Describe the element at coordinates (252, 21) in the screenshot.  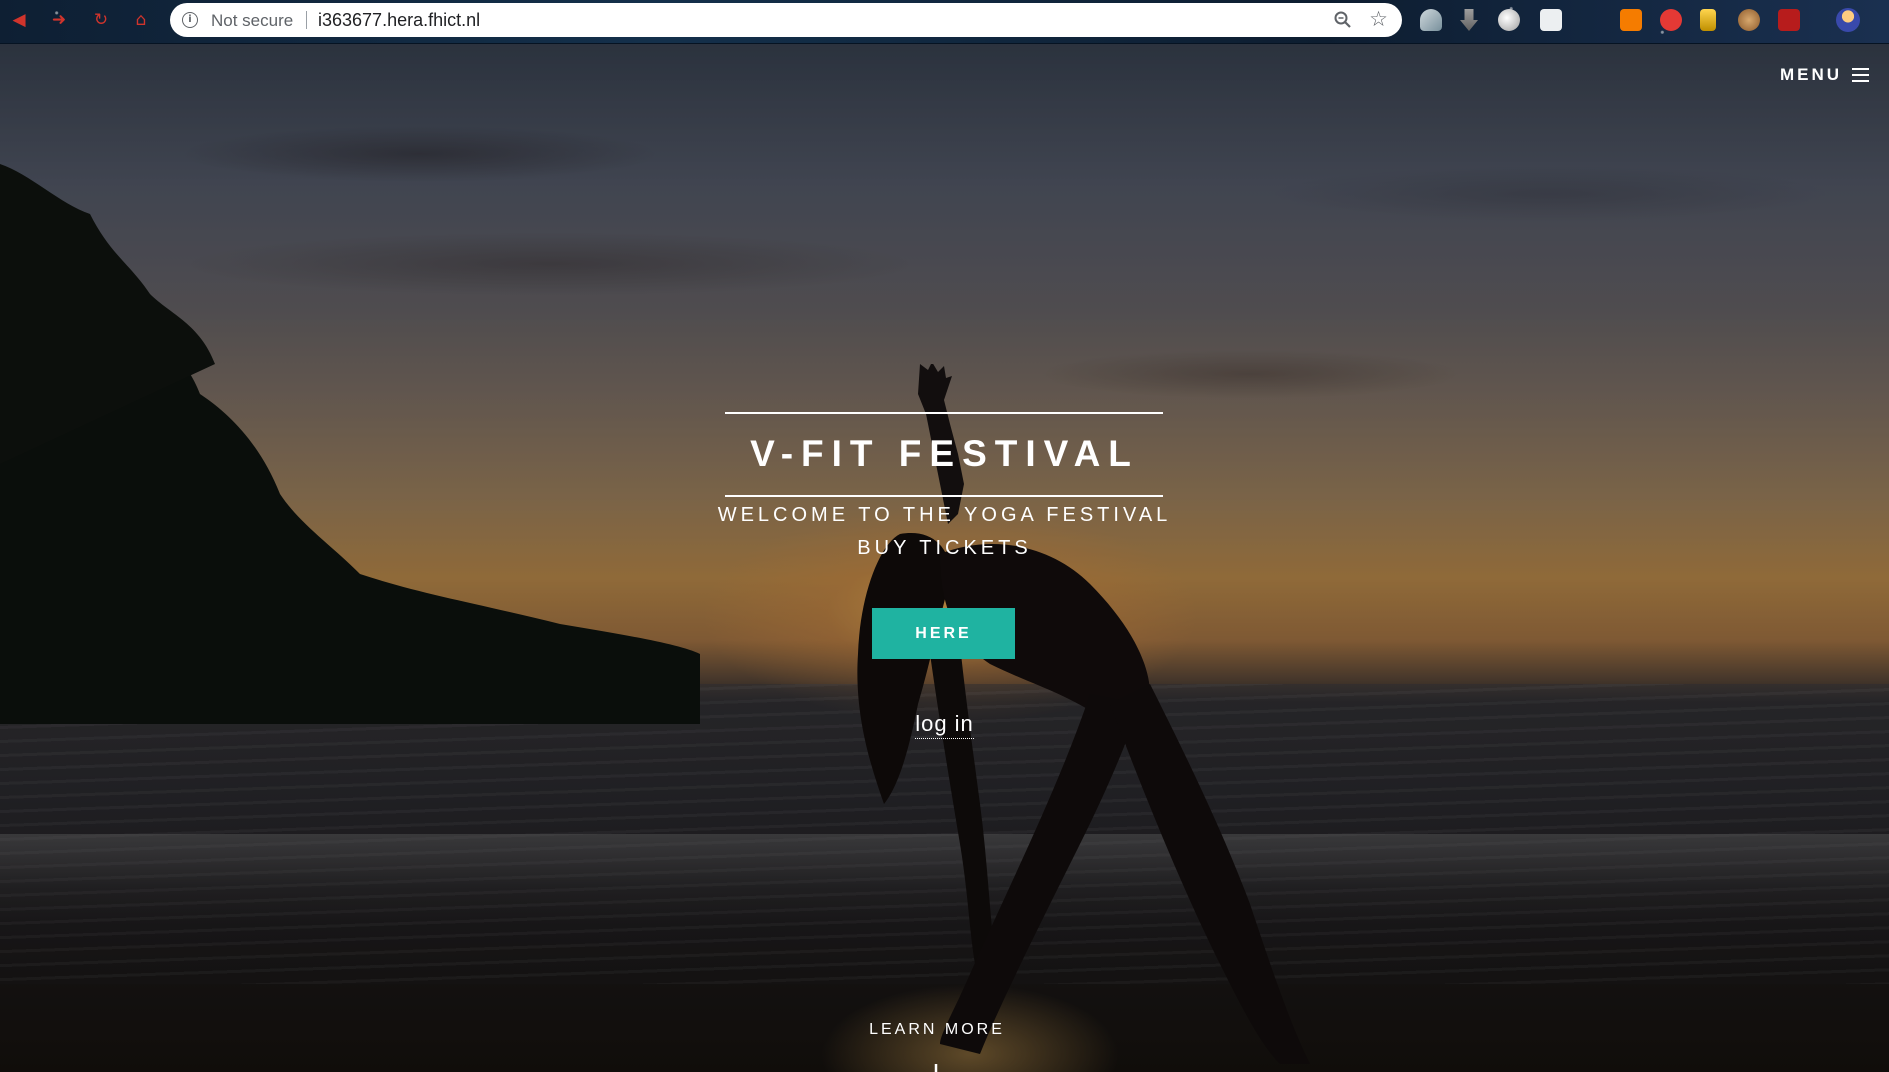
I see `security-label: Not secure` at that location.